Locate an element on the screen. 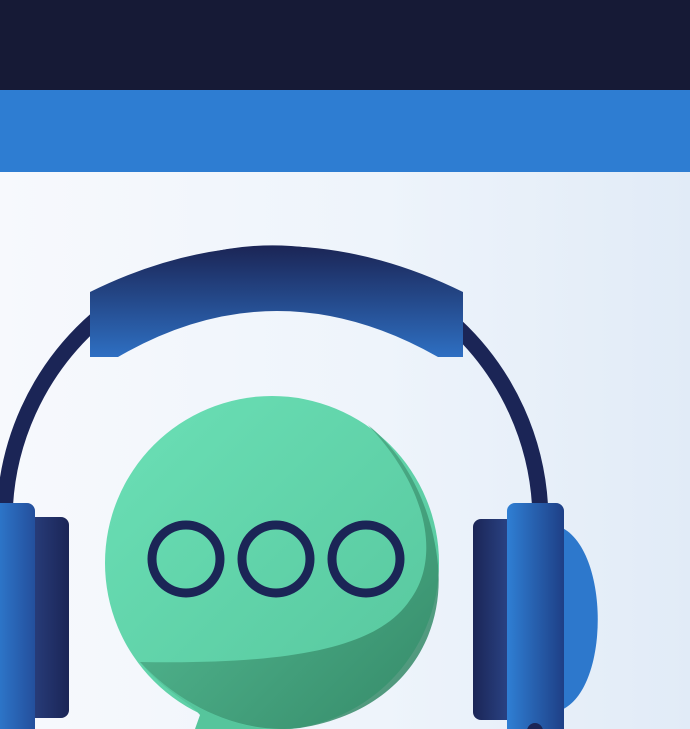 This screenshot has height=729, width=690. top-bar is located at coordinates (345, 45).